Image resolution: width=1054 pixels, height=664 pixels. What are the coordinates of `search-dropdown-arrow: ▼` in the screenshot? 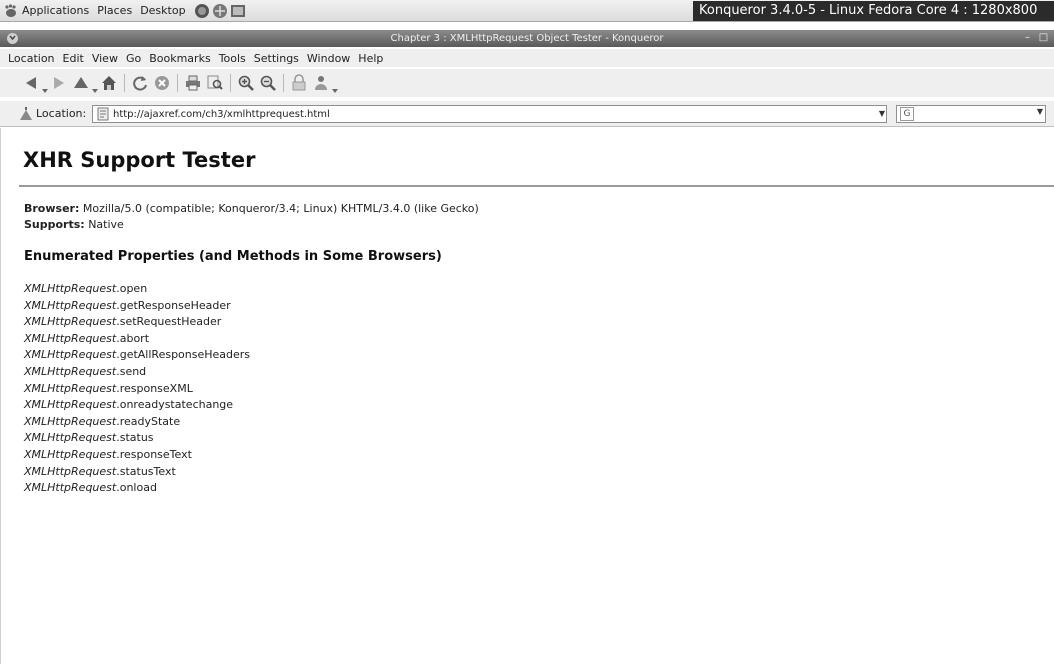 It's located at (1040, 111).